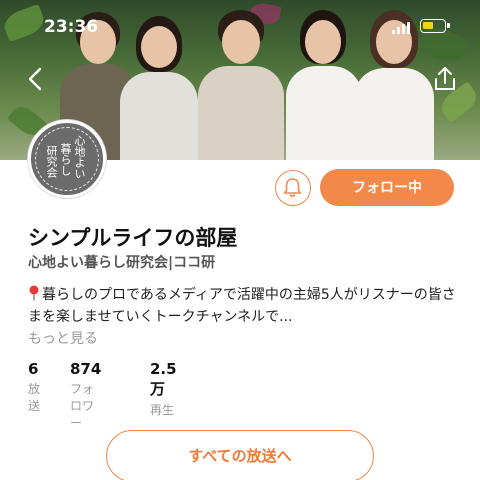 Image resolution: width=480 pixels, height=480 pixels. Describe the element at coordinates (34, 293) in the screenshot. I see `location-pin-icon` at that location.